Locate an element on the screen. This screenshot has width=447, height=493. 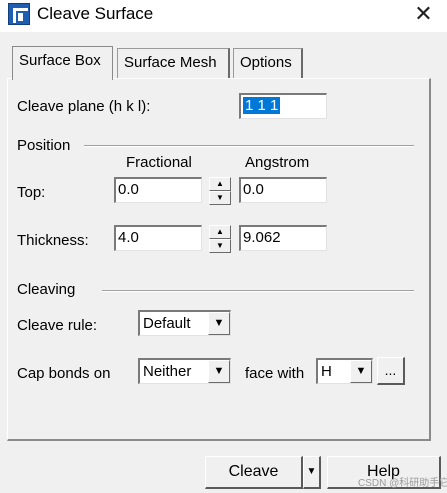
cleave-plane-label: Cleave plane (h k l): is located at coordinates (84, 106).